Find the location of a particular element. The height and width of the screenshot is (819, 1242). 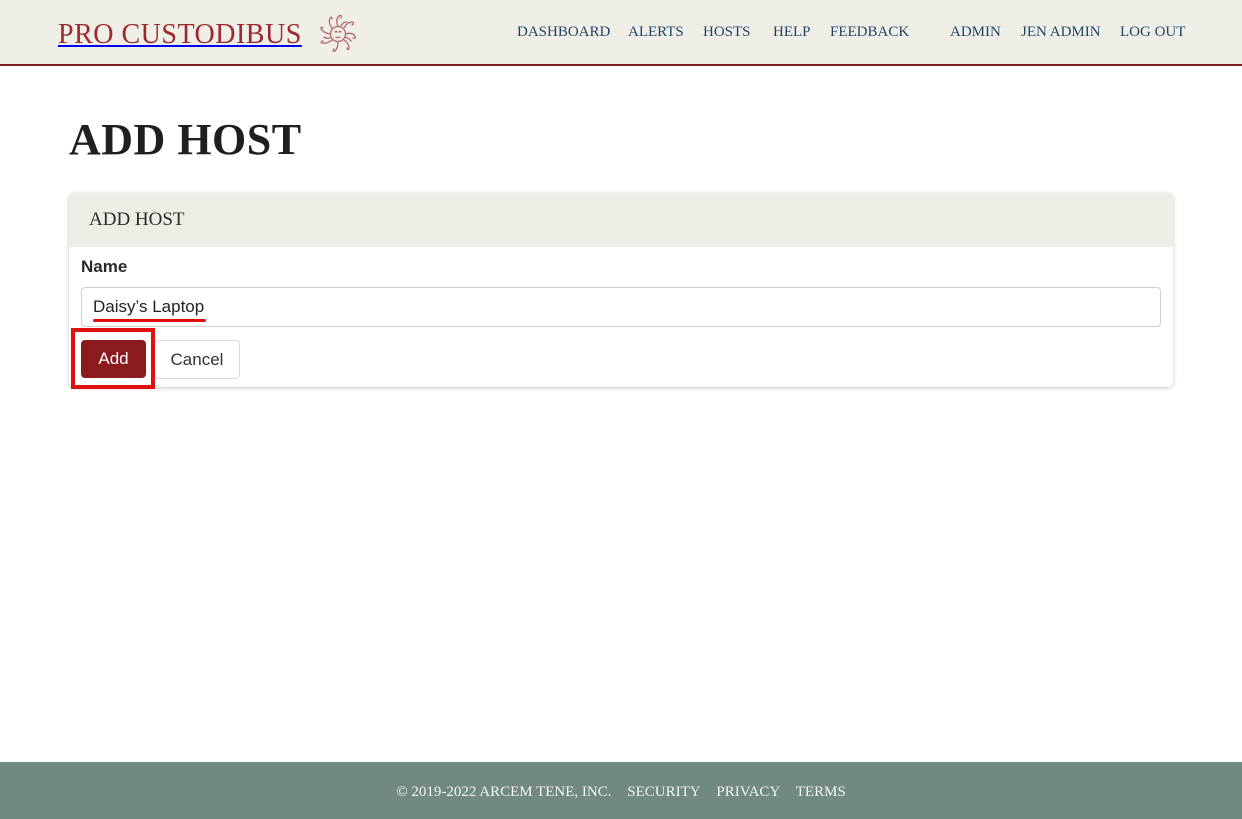

nav-user-account: JEN ADMIN is located at coordinates (1061, 32).